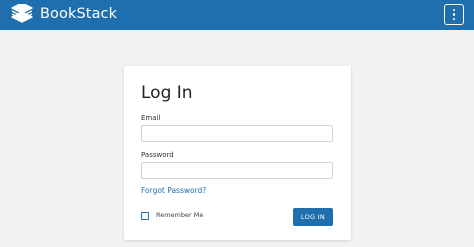  I want to click on login-button: LOG IN, so click(313, 217).